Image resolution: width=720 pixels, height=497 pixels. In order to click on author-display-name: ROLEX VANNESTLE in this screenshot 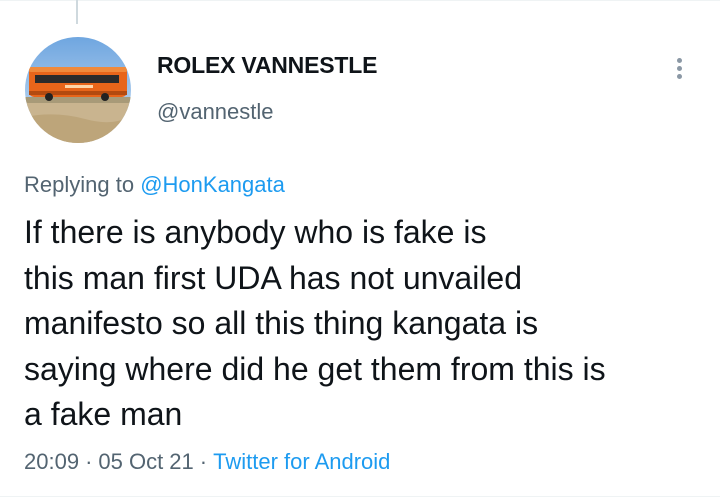, I will do `click(267, 65)`.